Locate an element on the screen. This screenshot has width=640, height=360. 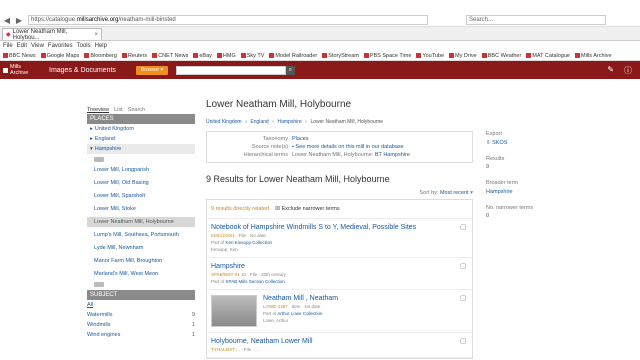
menu-tools: Tools is located at coordinates (84, 46).